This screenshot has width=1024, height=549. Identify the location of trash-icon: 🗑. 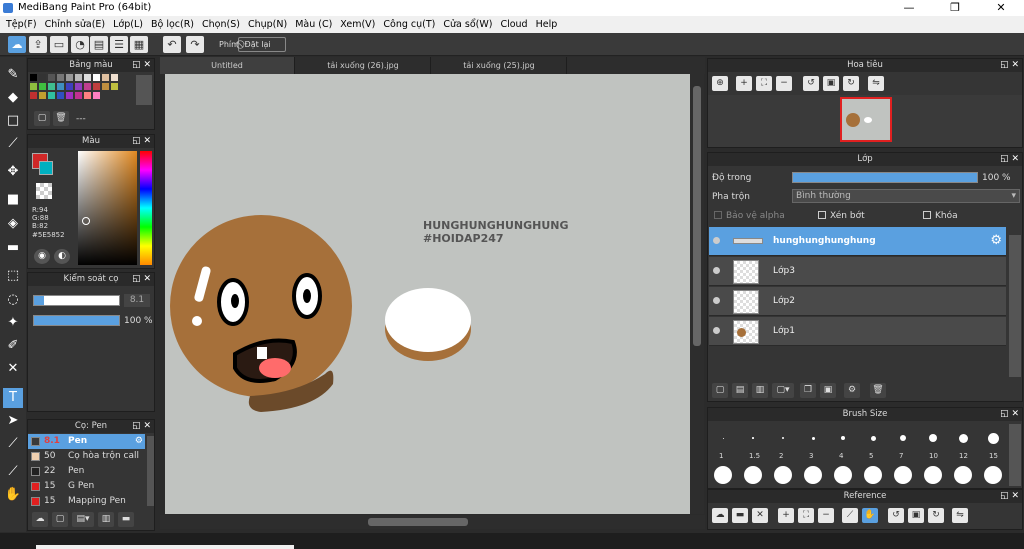
(61, 118).